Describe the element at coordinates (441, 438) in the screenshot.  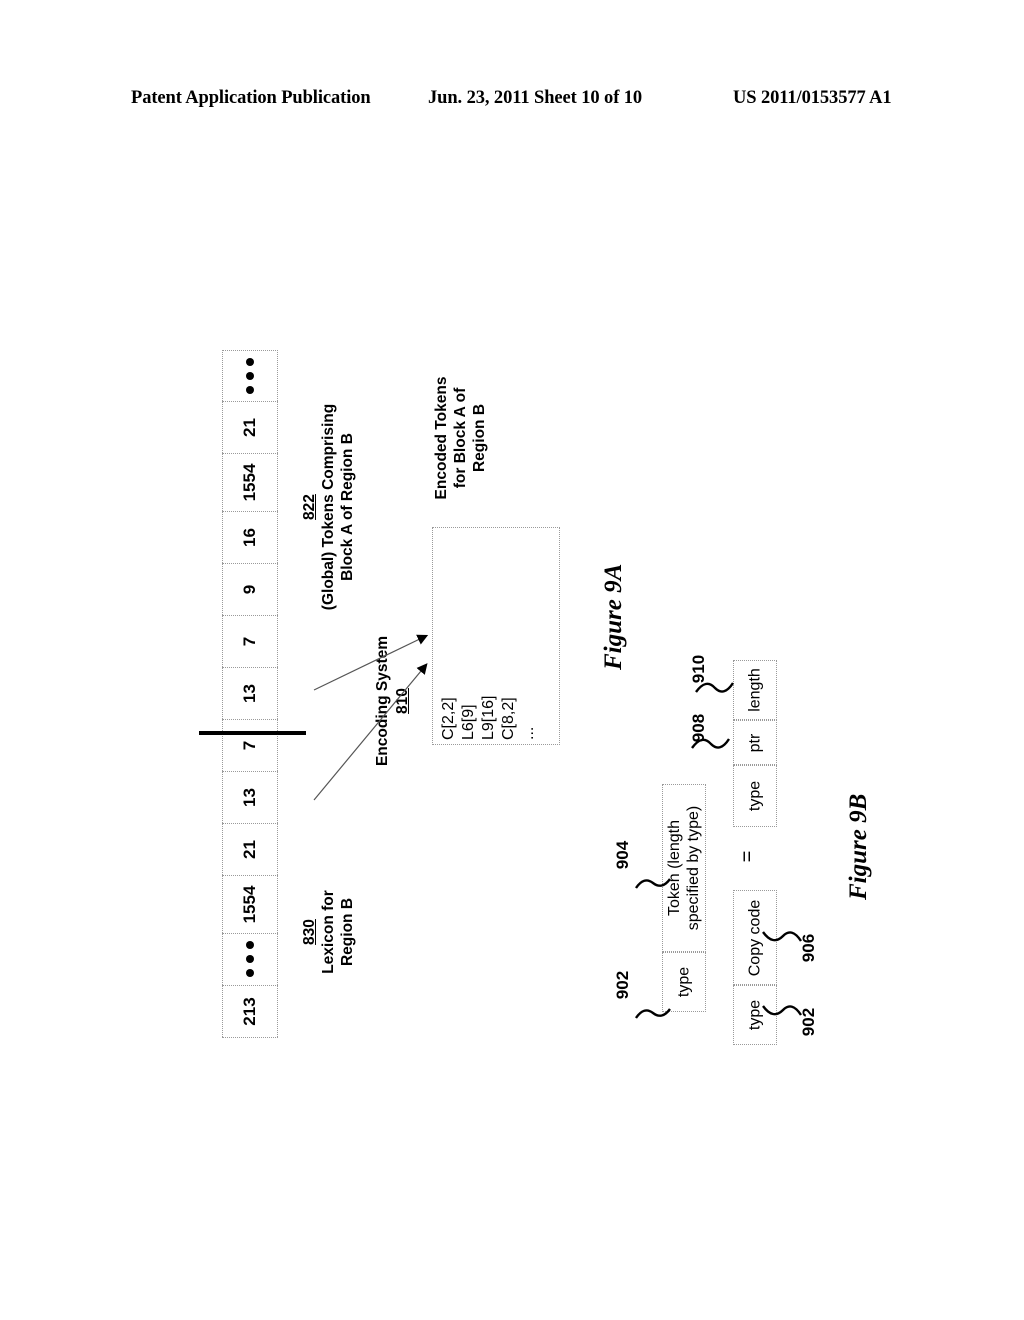
I see `encoded-title-line1: Encoded Tokens` at that location.